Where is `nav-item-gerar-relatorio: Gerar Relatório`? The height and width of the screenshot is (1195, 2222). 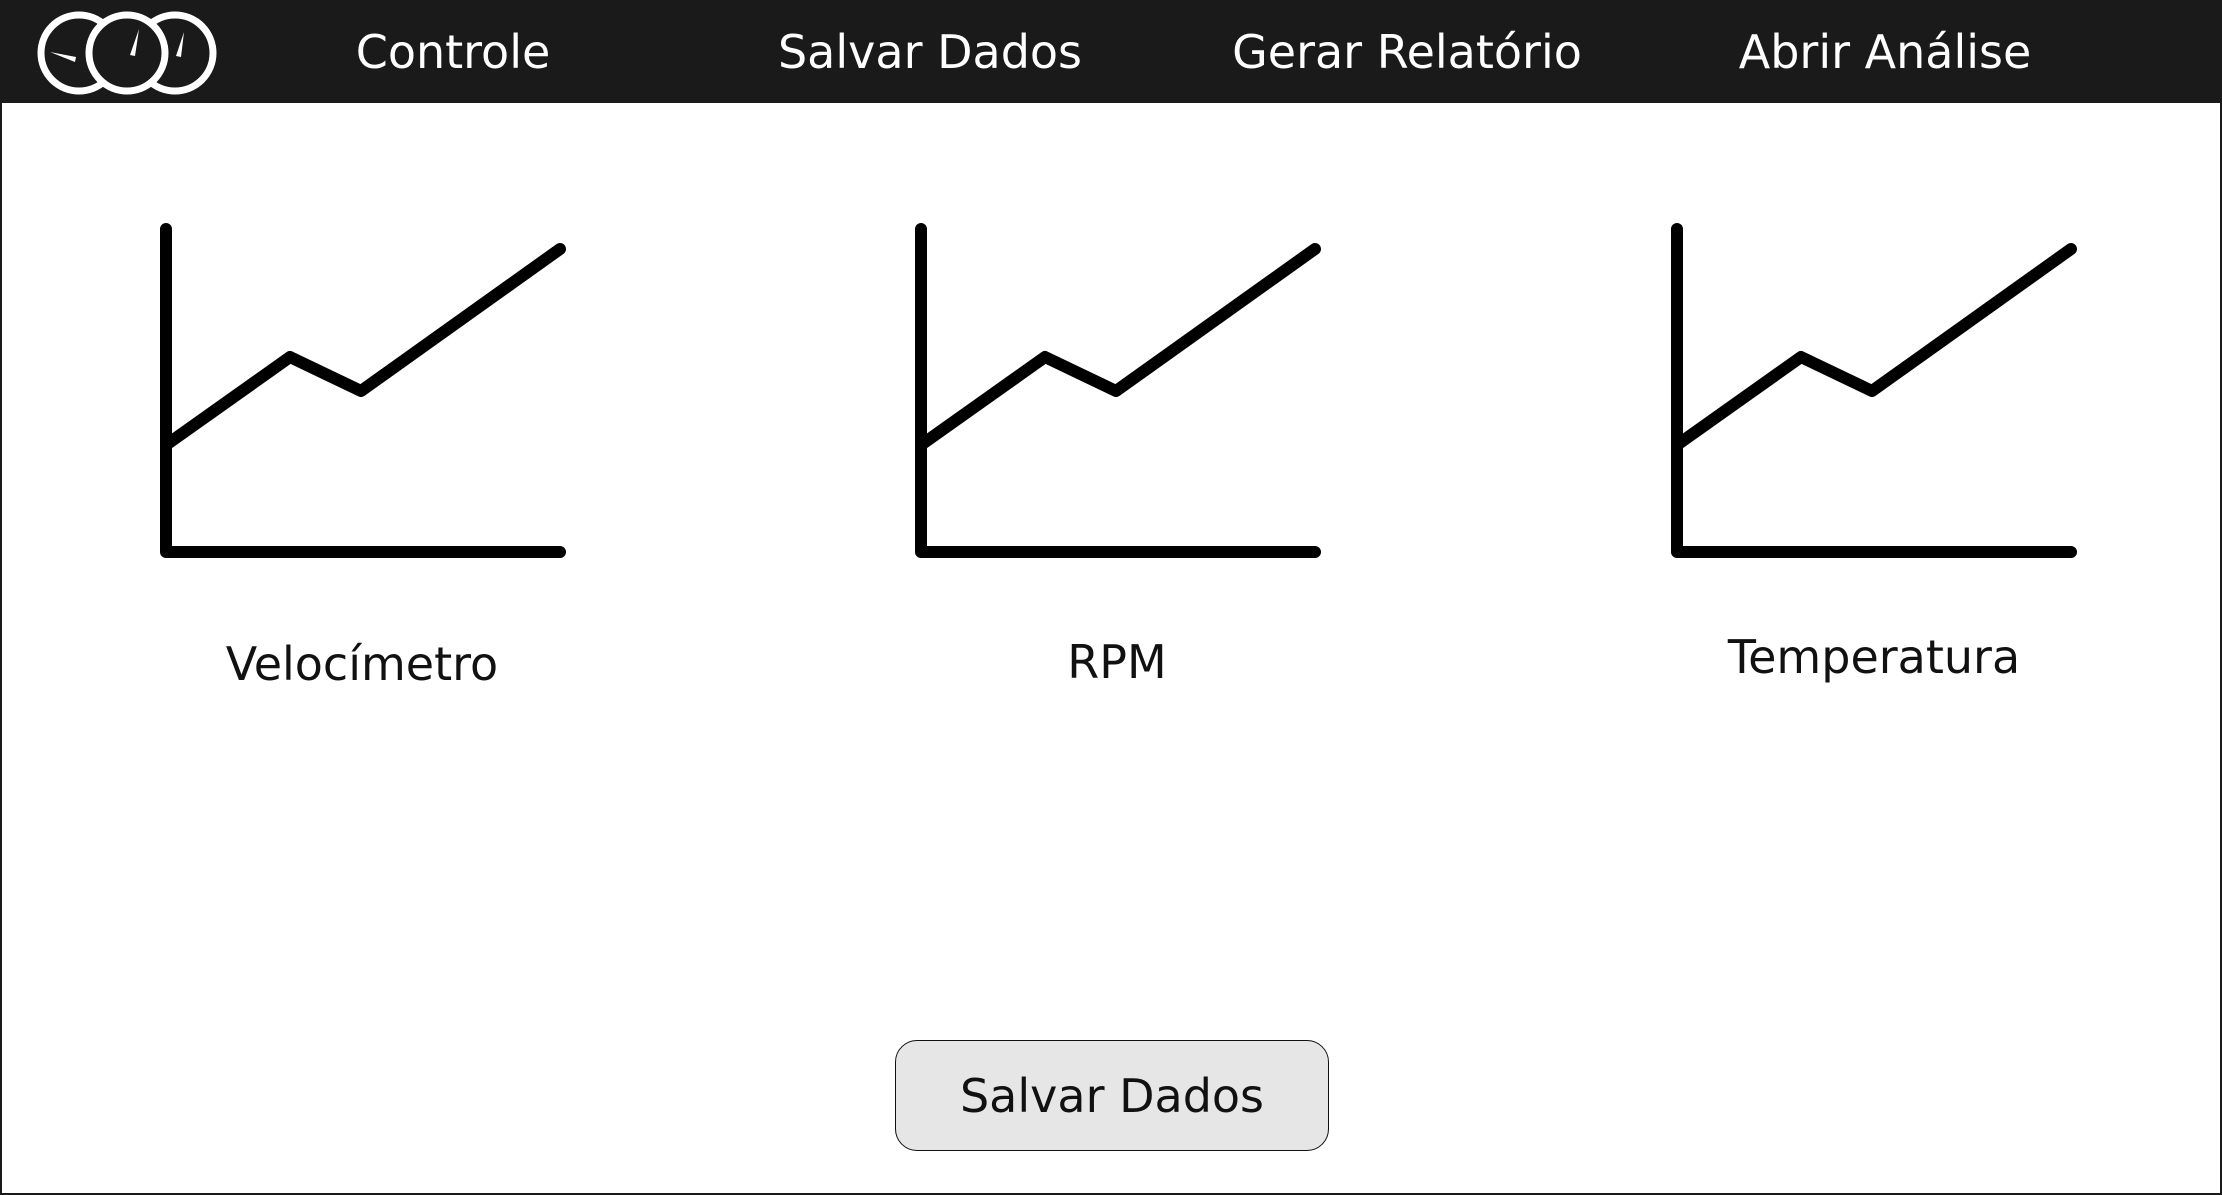
nav-item-gerar-relatorio: Gerar Relatório is located at coordinates (1407, 52).